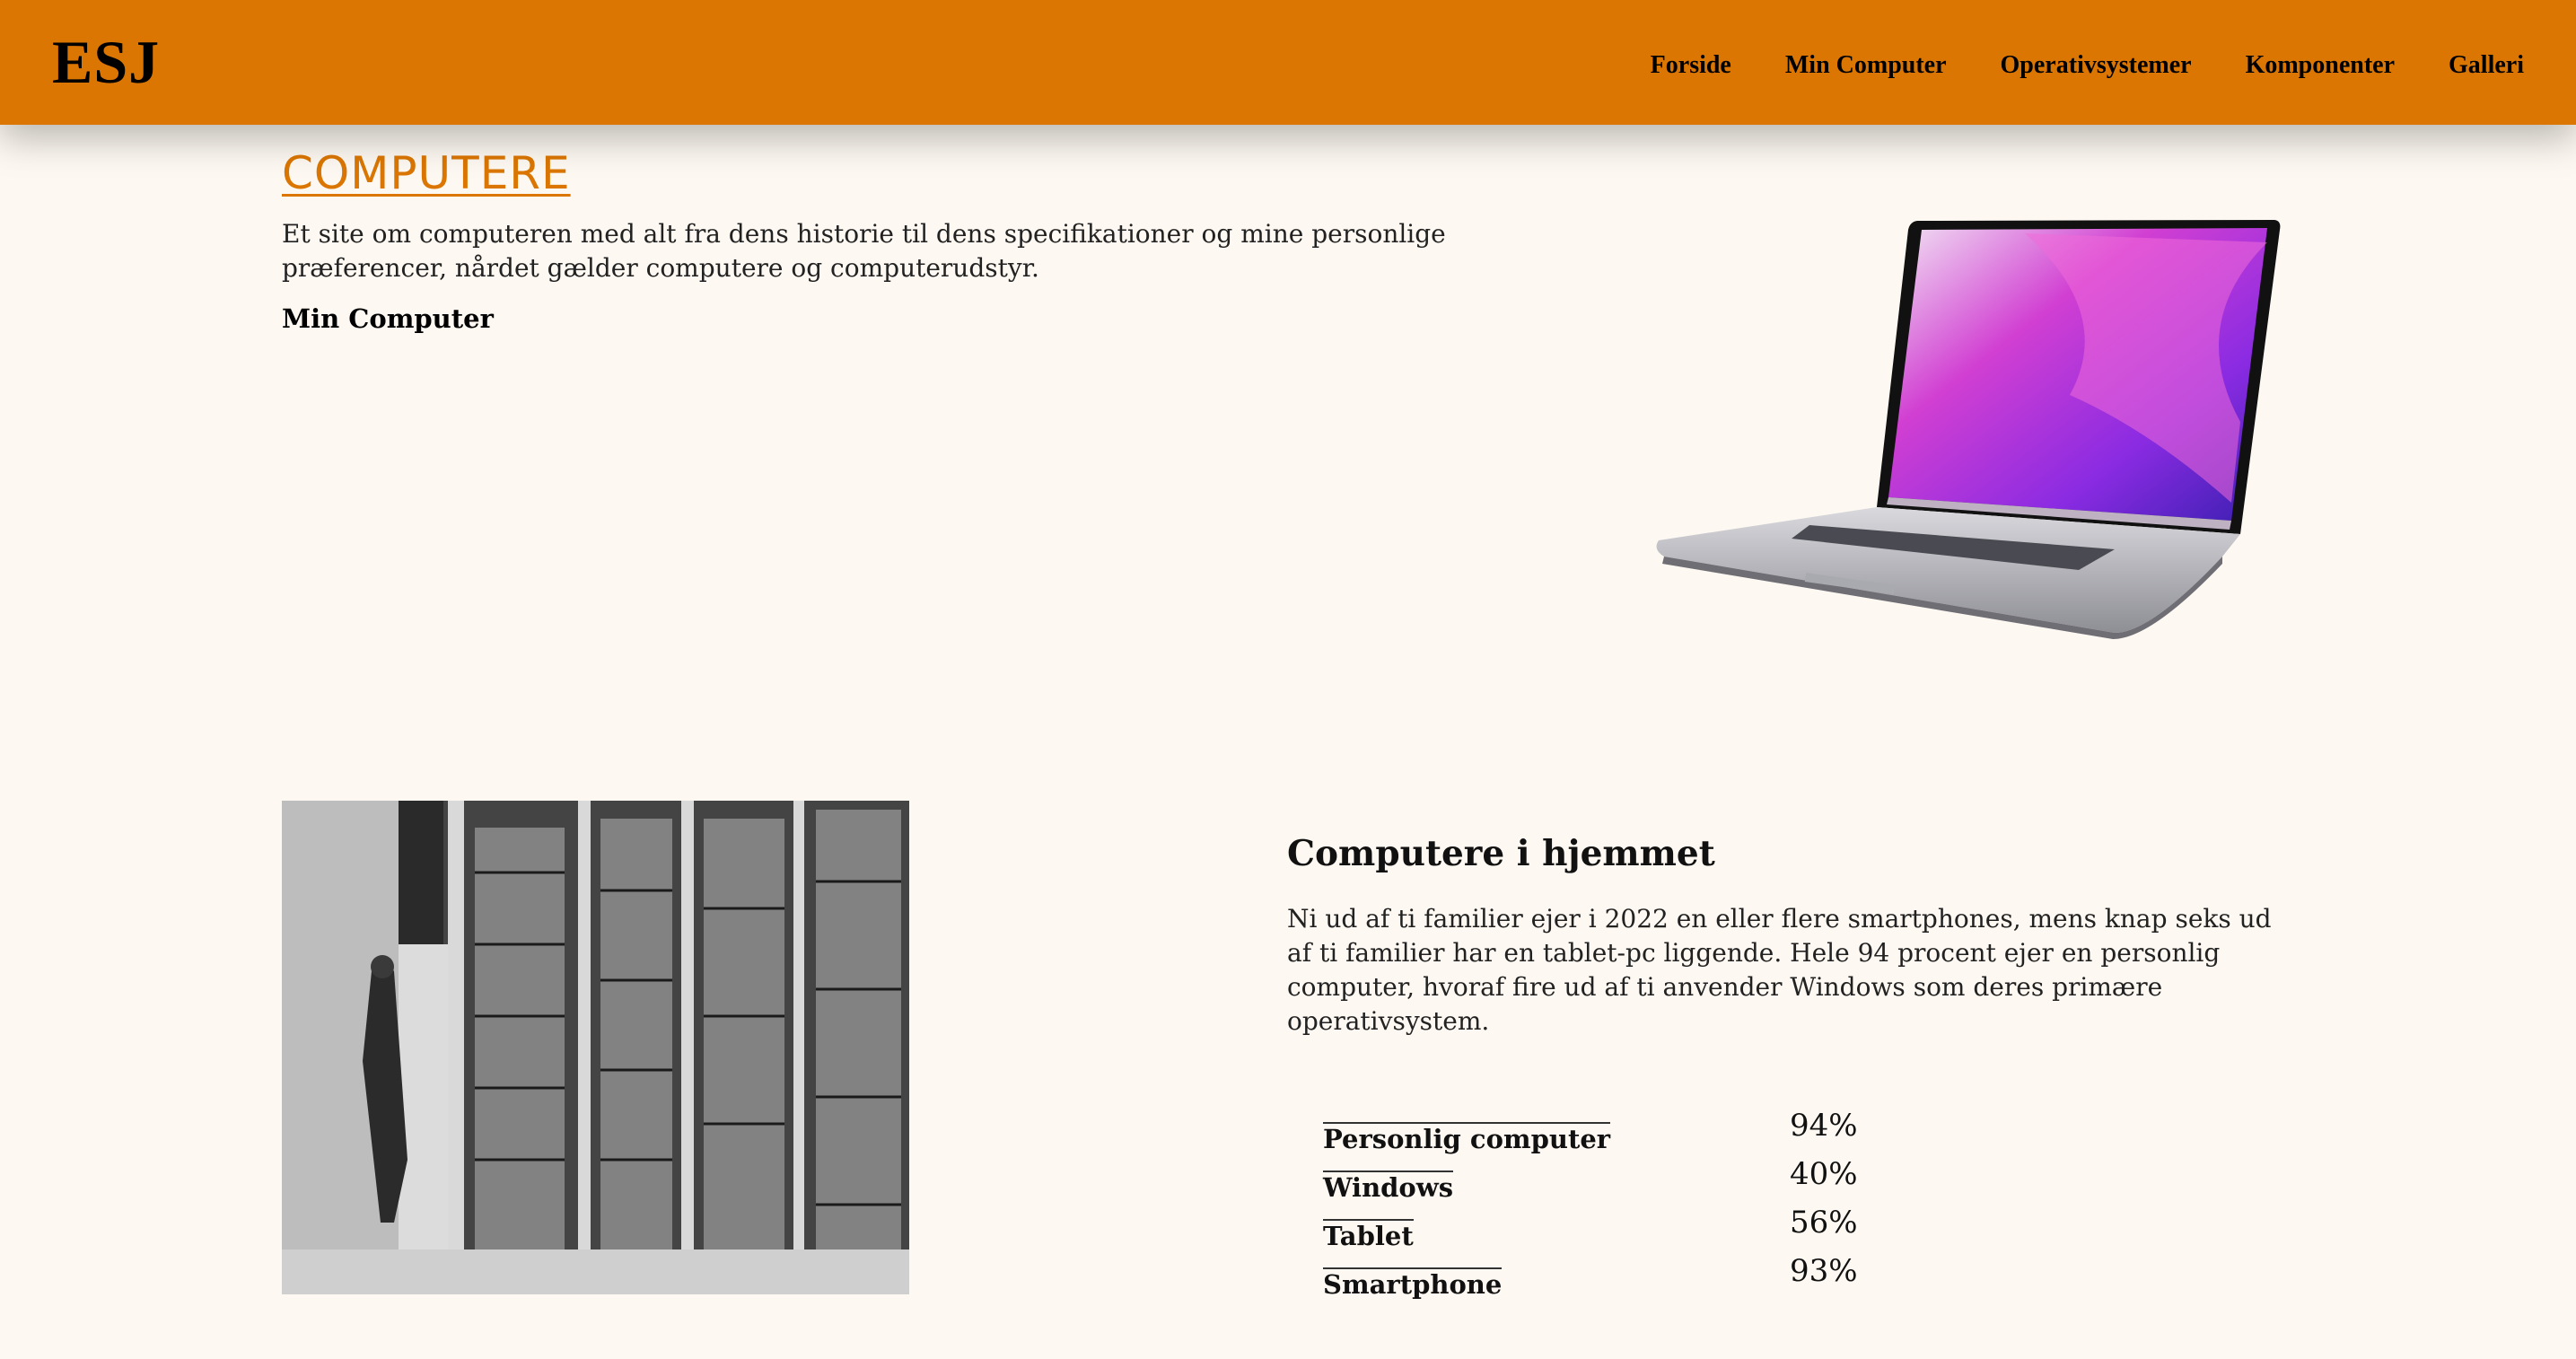  What do you see at coordinates (1824, 1174) in the screenshot?
I see `stat-value: 40%` at bounding box center [1824, 1174].